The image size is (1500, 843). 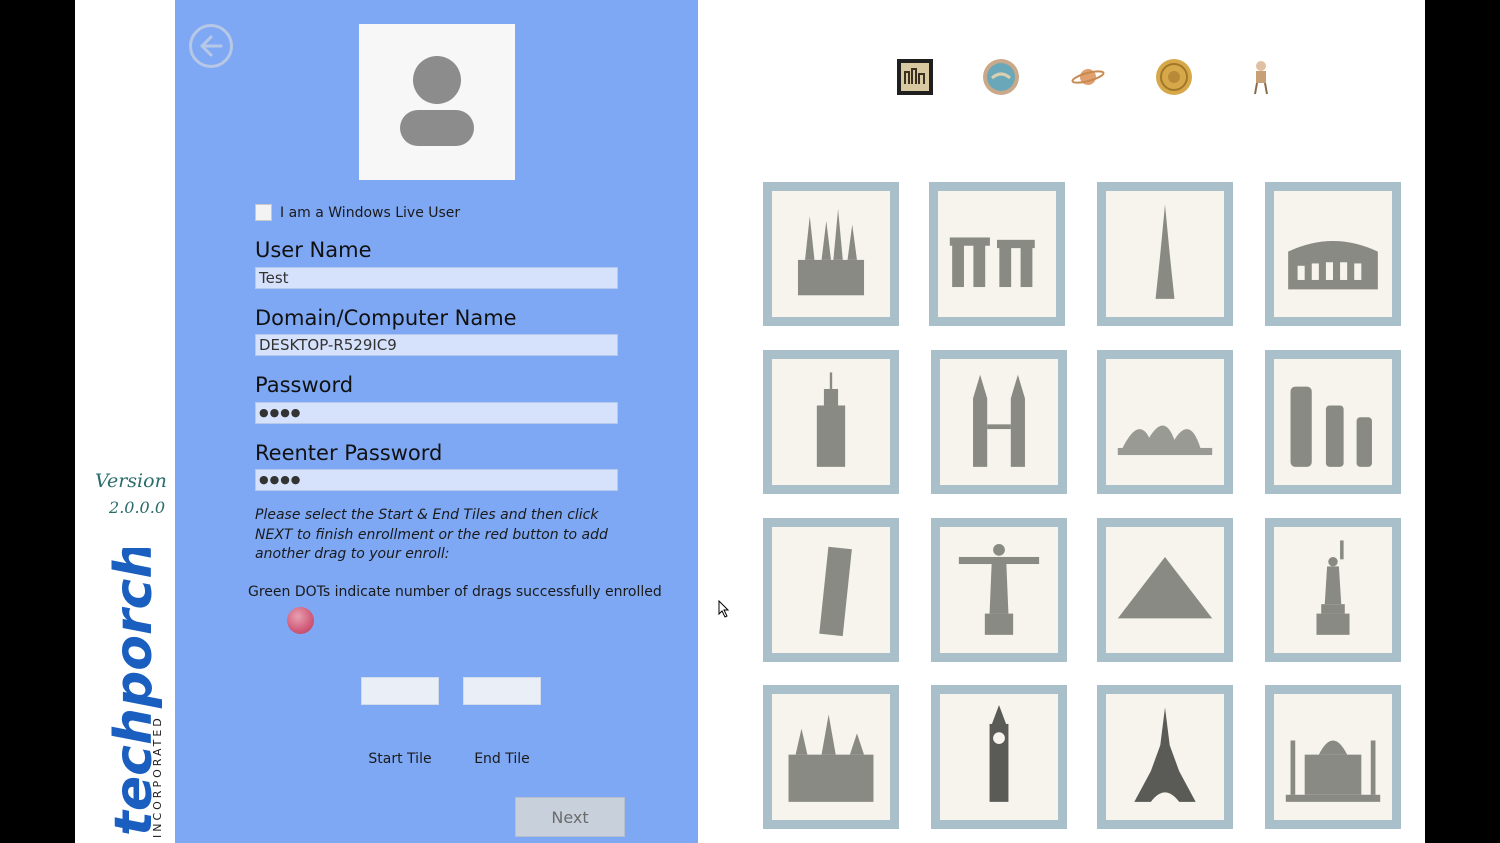 I want to click on tile-big-ben, so click(x=999, y=757).